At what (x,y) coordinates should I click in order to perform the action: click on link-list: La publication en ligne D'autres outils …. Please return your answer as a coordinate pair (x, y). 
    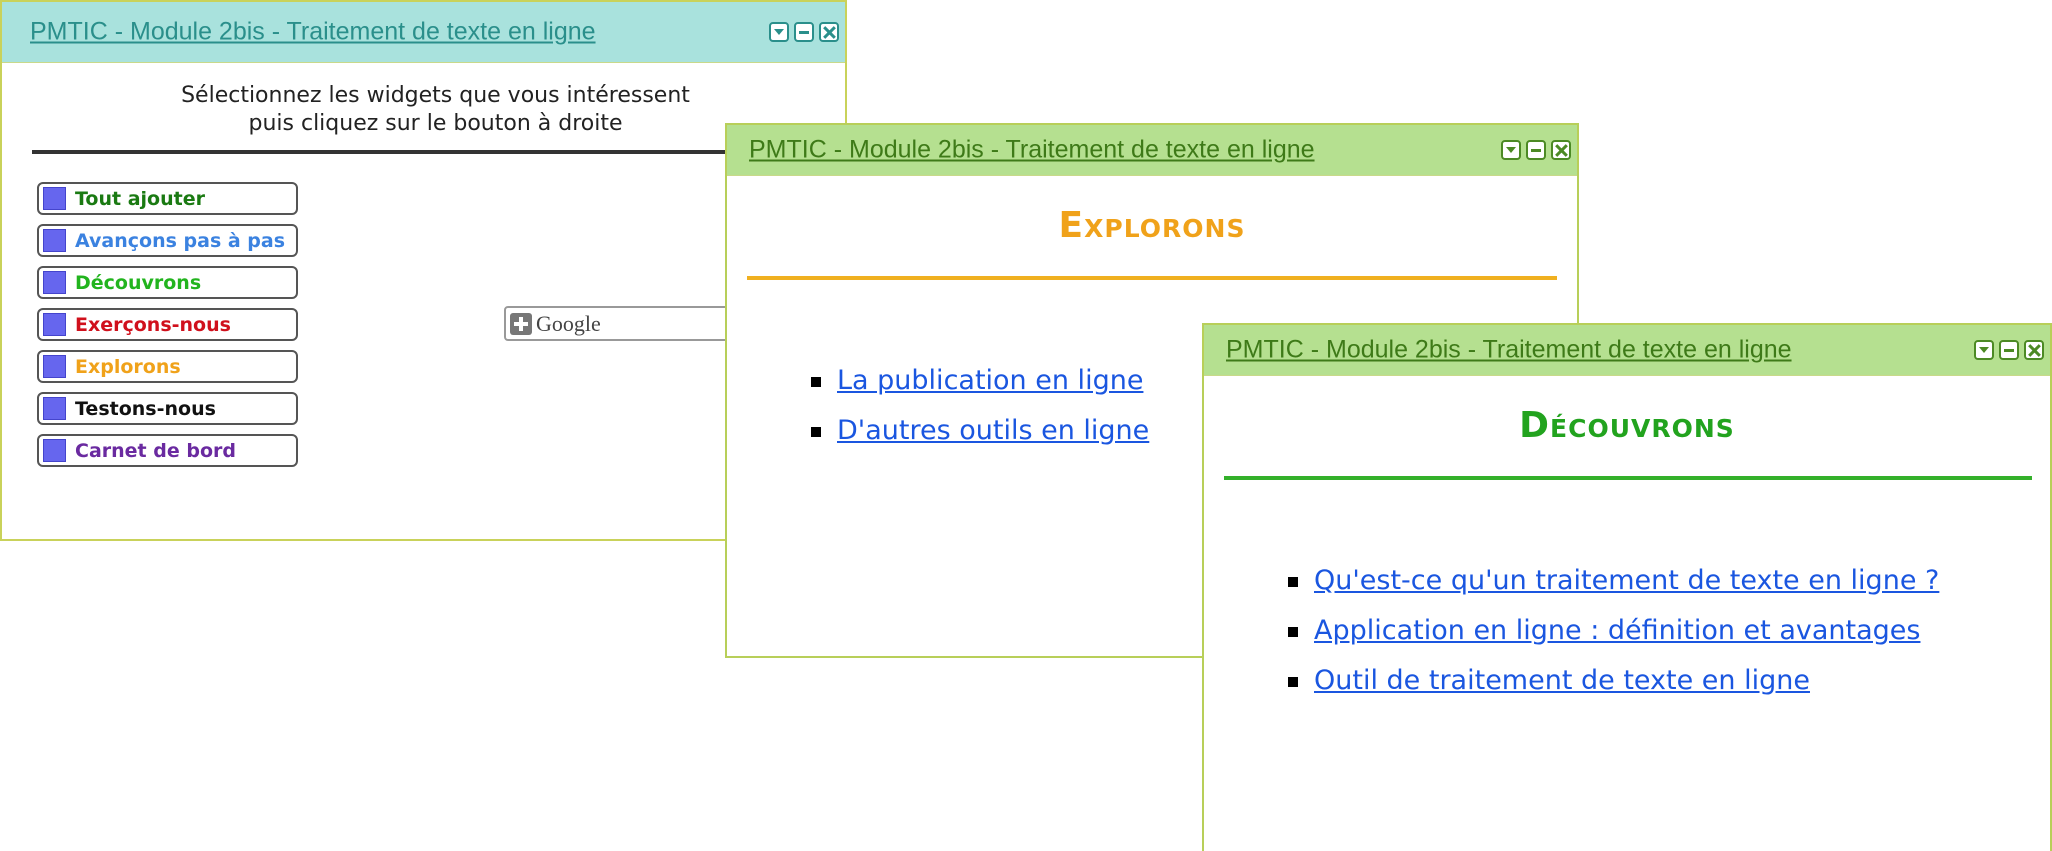
    Looking at the image, I should click on (978, 415).